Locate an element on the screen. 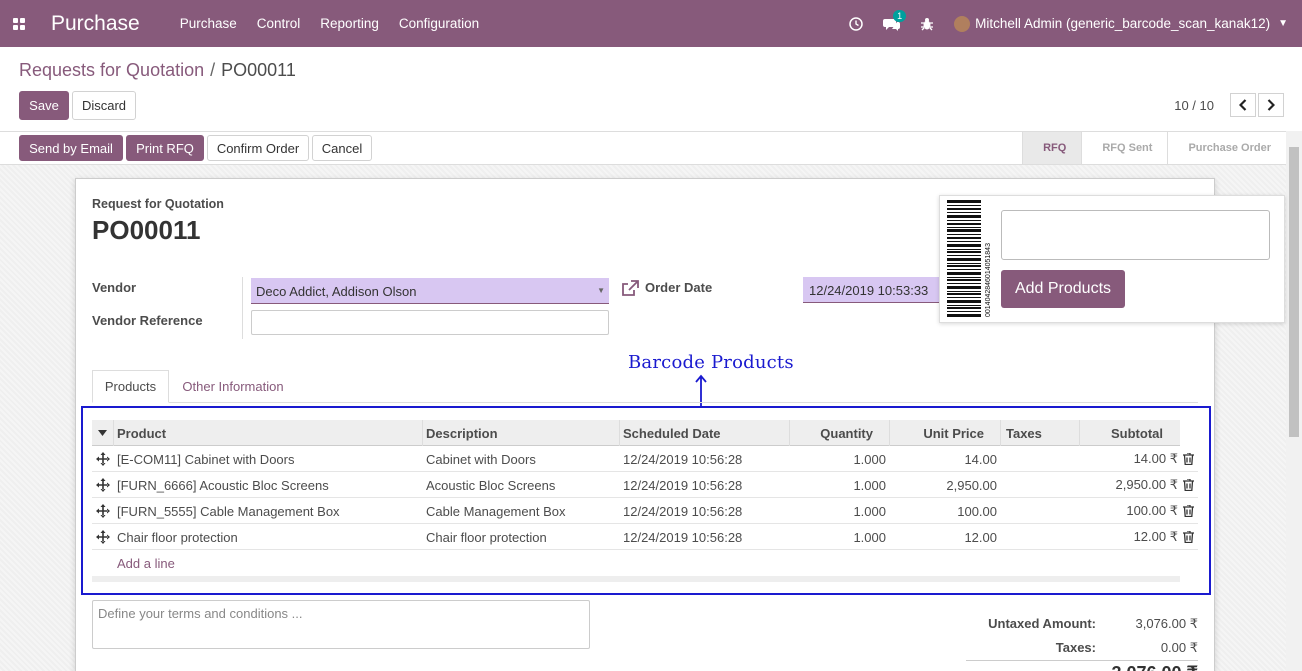  column-header-quantity: Quantity is located at coordinates (840, 433).